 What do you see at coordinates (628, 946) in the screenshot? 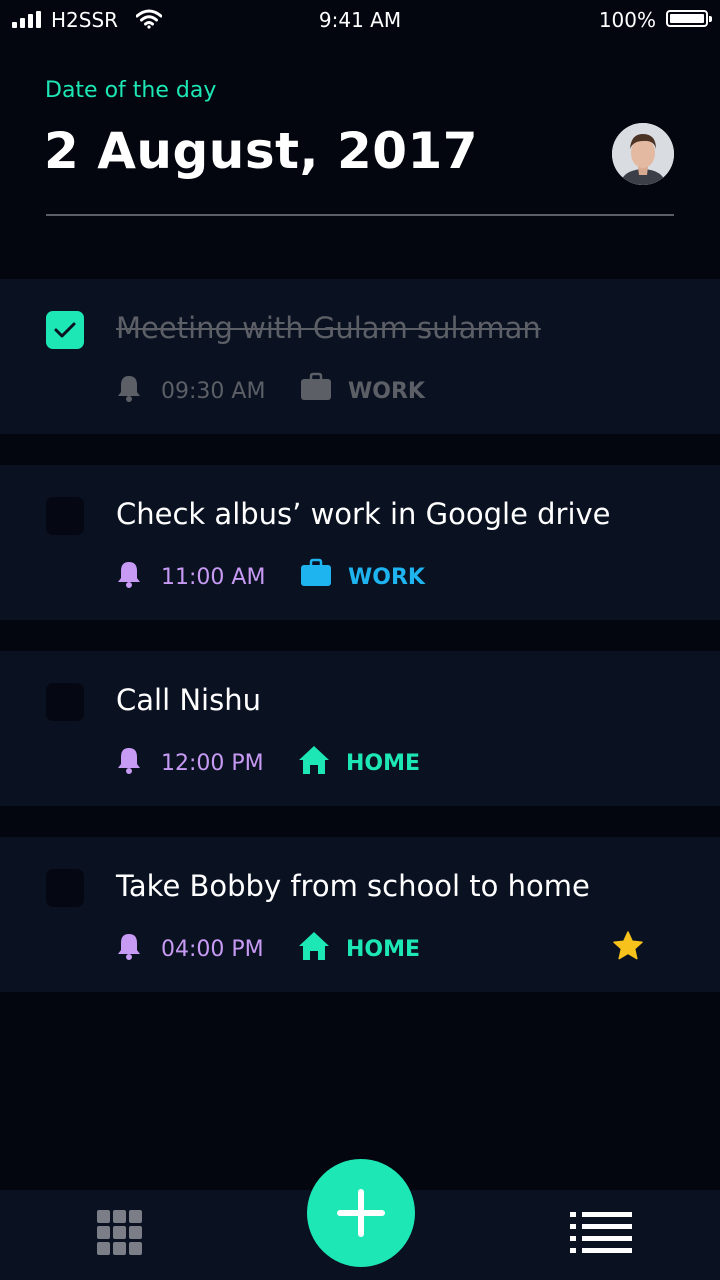
I see `star-icon` at bounding box center [628, 946].